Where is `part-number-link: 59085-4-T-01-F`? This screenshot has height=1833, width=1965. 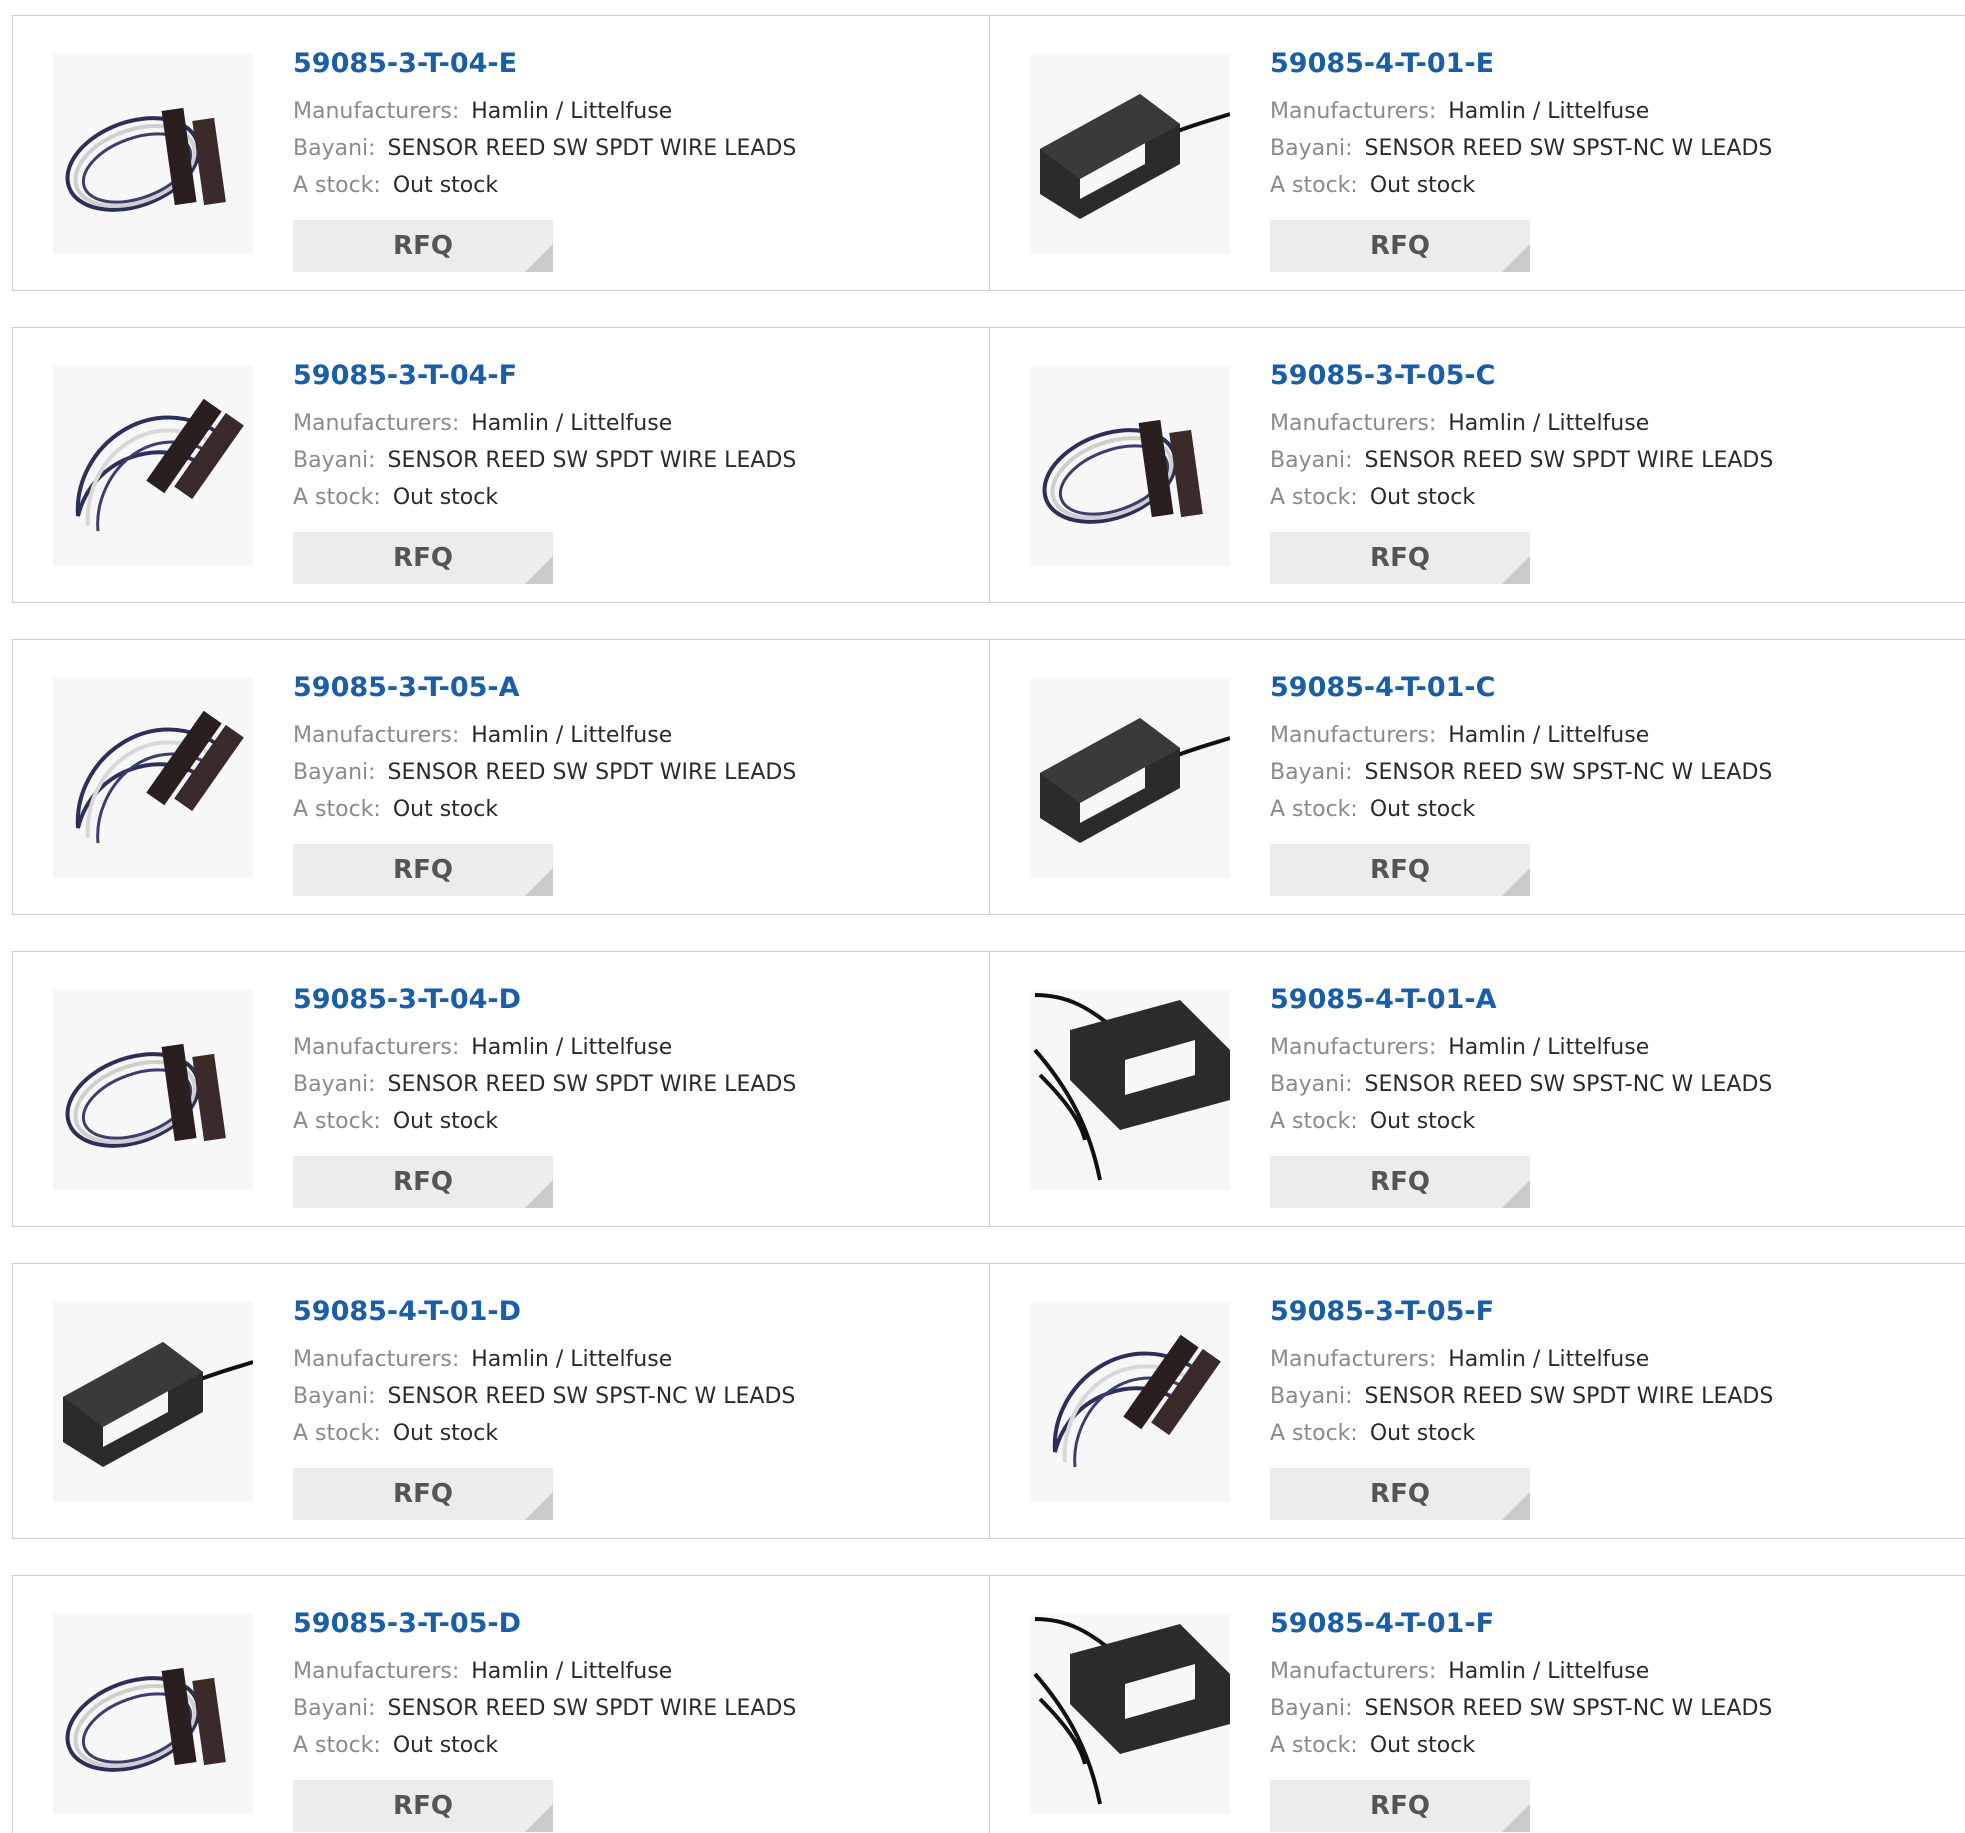 part-number-link: 59085-4-T-01-F is located at coordinates (1382, 1623).